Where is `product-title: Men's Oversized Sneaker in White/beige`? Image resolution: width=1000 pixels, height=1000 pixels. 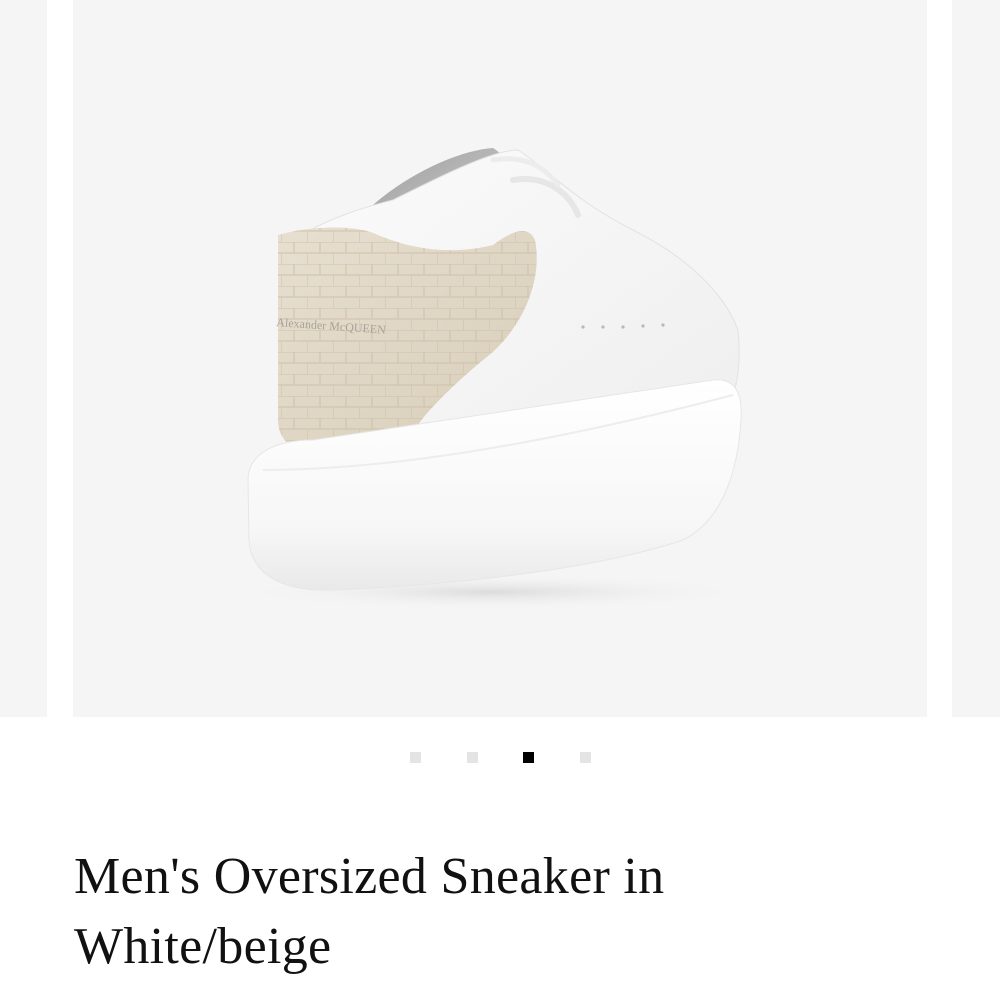 product-title: Men's Oversized Sneaker in White/beige is located at coordinates (369, 911).